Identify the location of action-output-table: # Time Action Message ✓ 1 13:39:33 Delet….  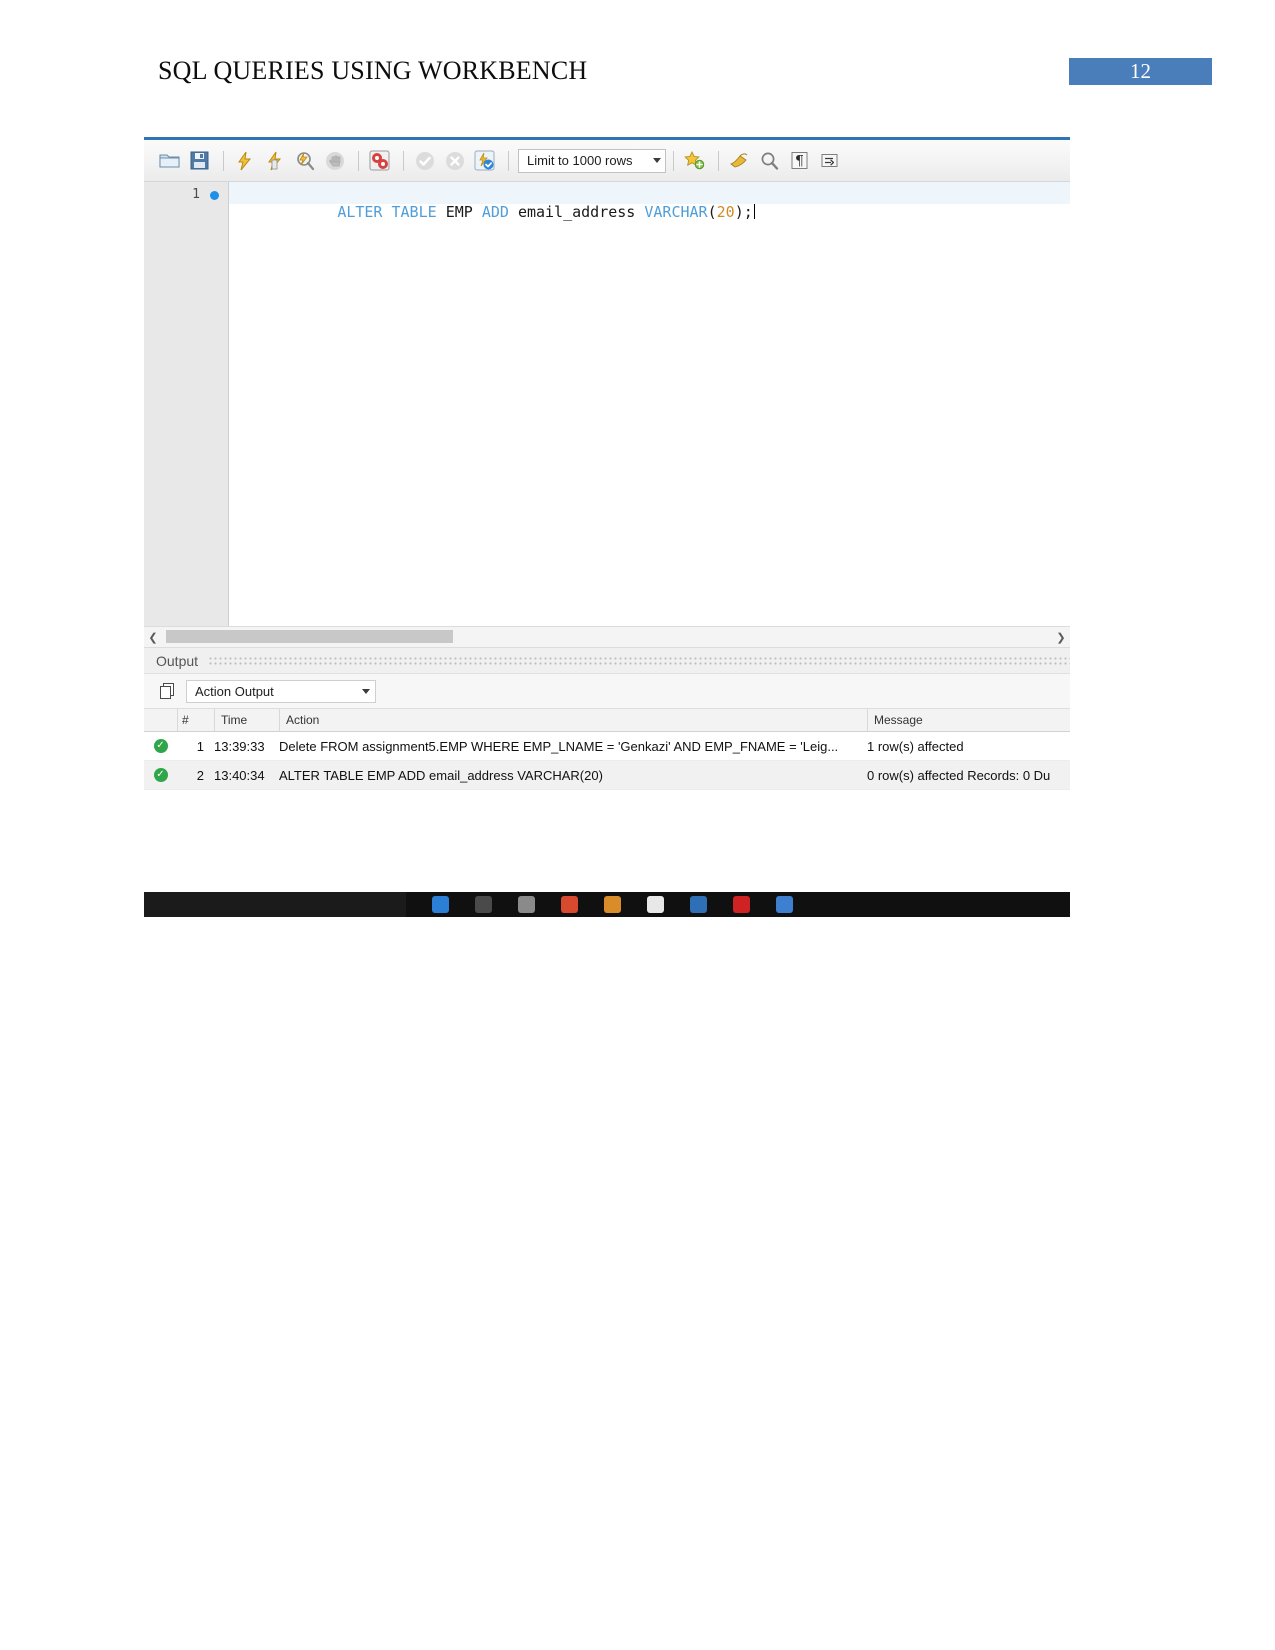
(607, 800).